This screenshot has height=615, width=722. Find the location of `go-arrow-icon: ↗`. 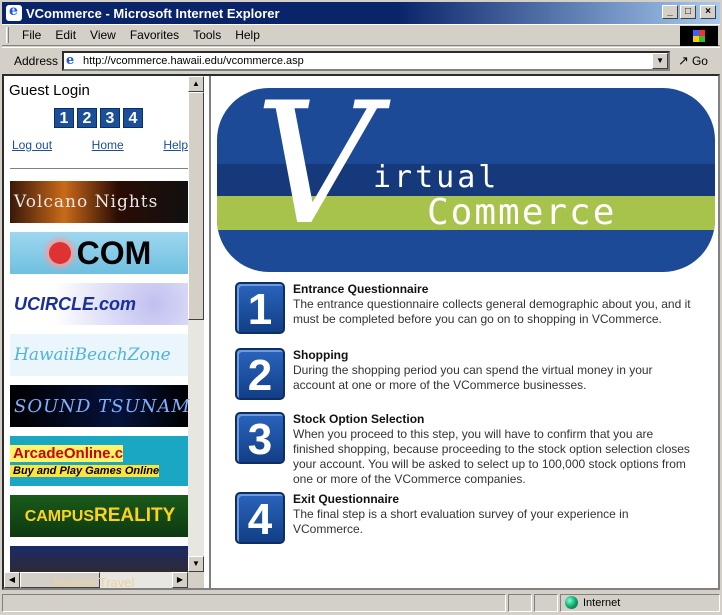

go-arrow-icon: ↗ is located at coordinates (683, 60).